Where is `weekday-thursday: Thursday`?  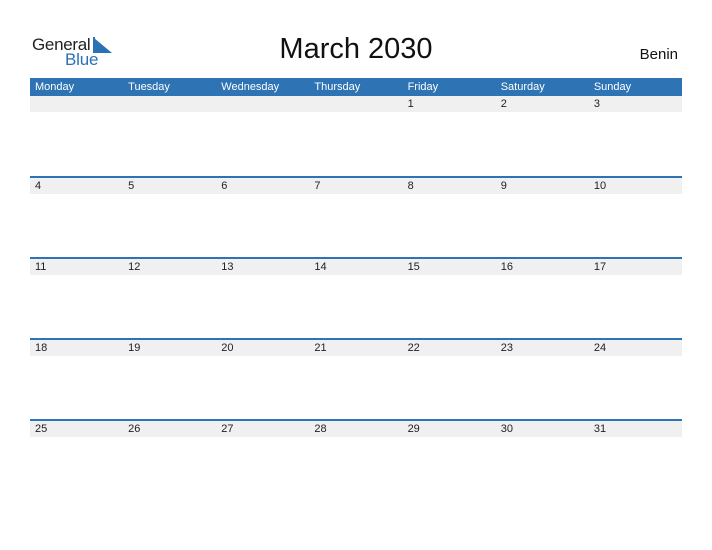
weekday-thursday: Thursday is located at coordinates (337, 87).